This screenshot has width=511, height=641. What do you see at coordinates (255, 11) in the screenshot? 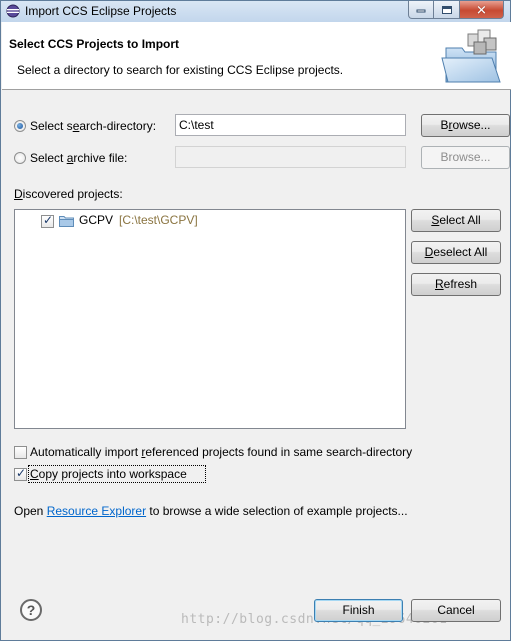
I see `title-bar: Import CCS Eclipse Projects ✕` at bounding box center [255, 11].